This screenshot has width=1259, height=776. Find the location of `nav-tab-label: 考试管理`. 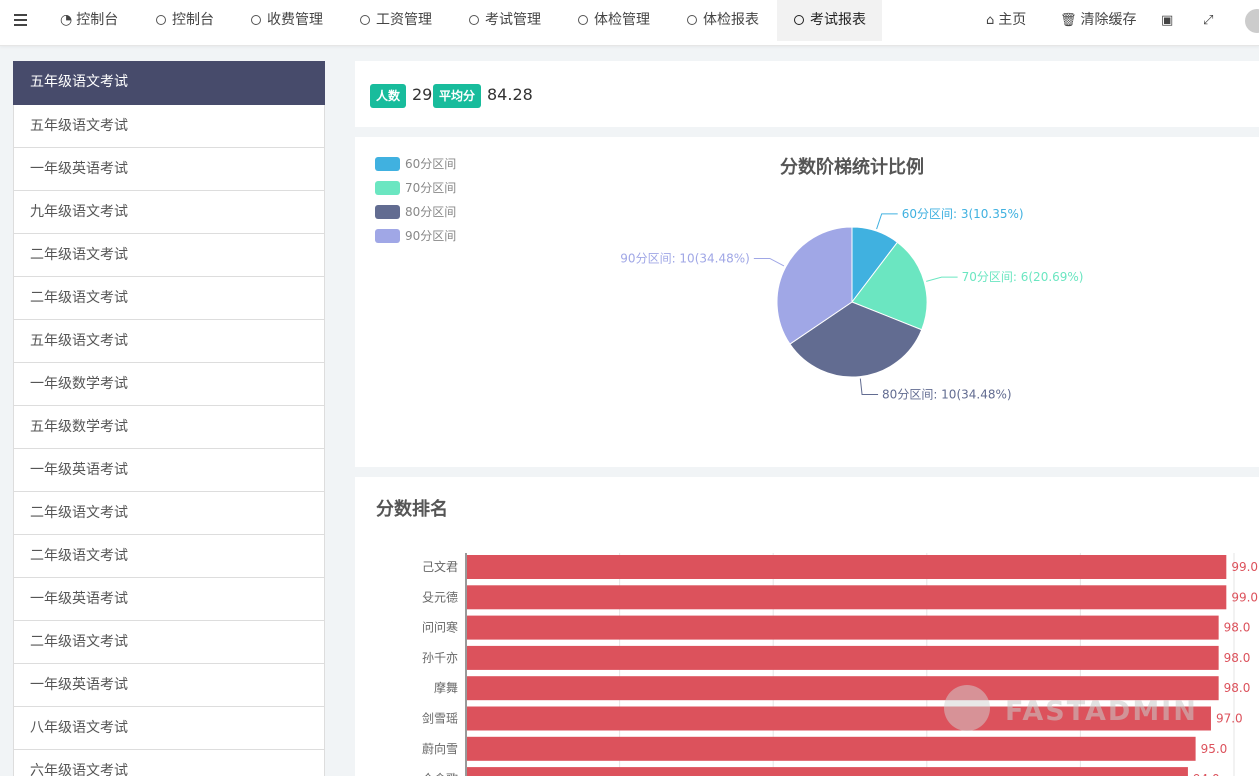

nav-tab-label: 考试管理 is located at coordinates (513, 20).